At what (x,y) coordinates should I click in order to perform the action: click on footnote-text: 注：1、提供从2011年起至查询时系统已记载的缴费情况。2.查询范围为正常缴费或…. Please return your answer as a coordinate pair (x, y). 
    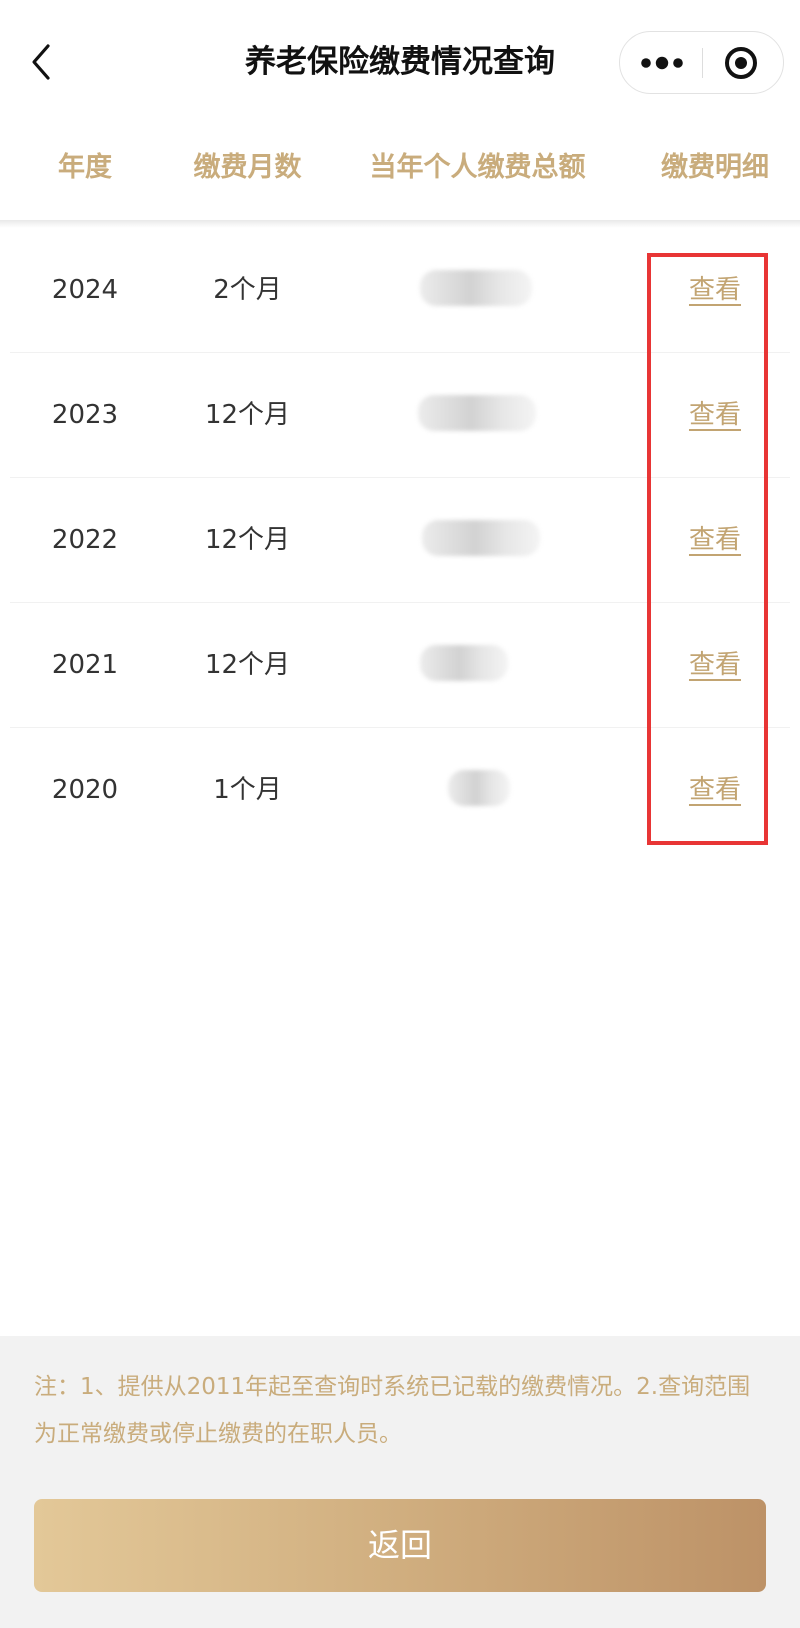
    Looking at the image, I should click on (392, 1410).